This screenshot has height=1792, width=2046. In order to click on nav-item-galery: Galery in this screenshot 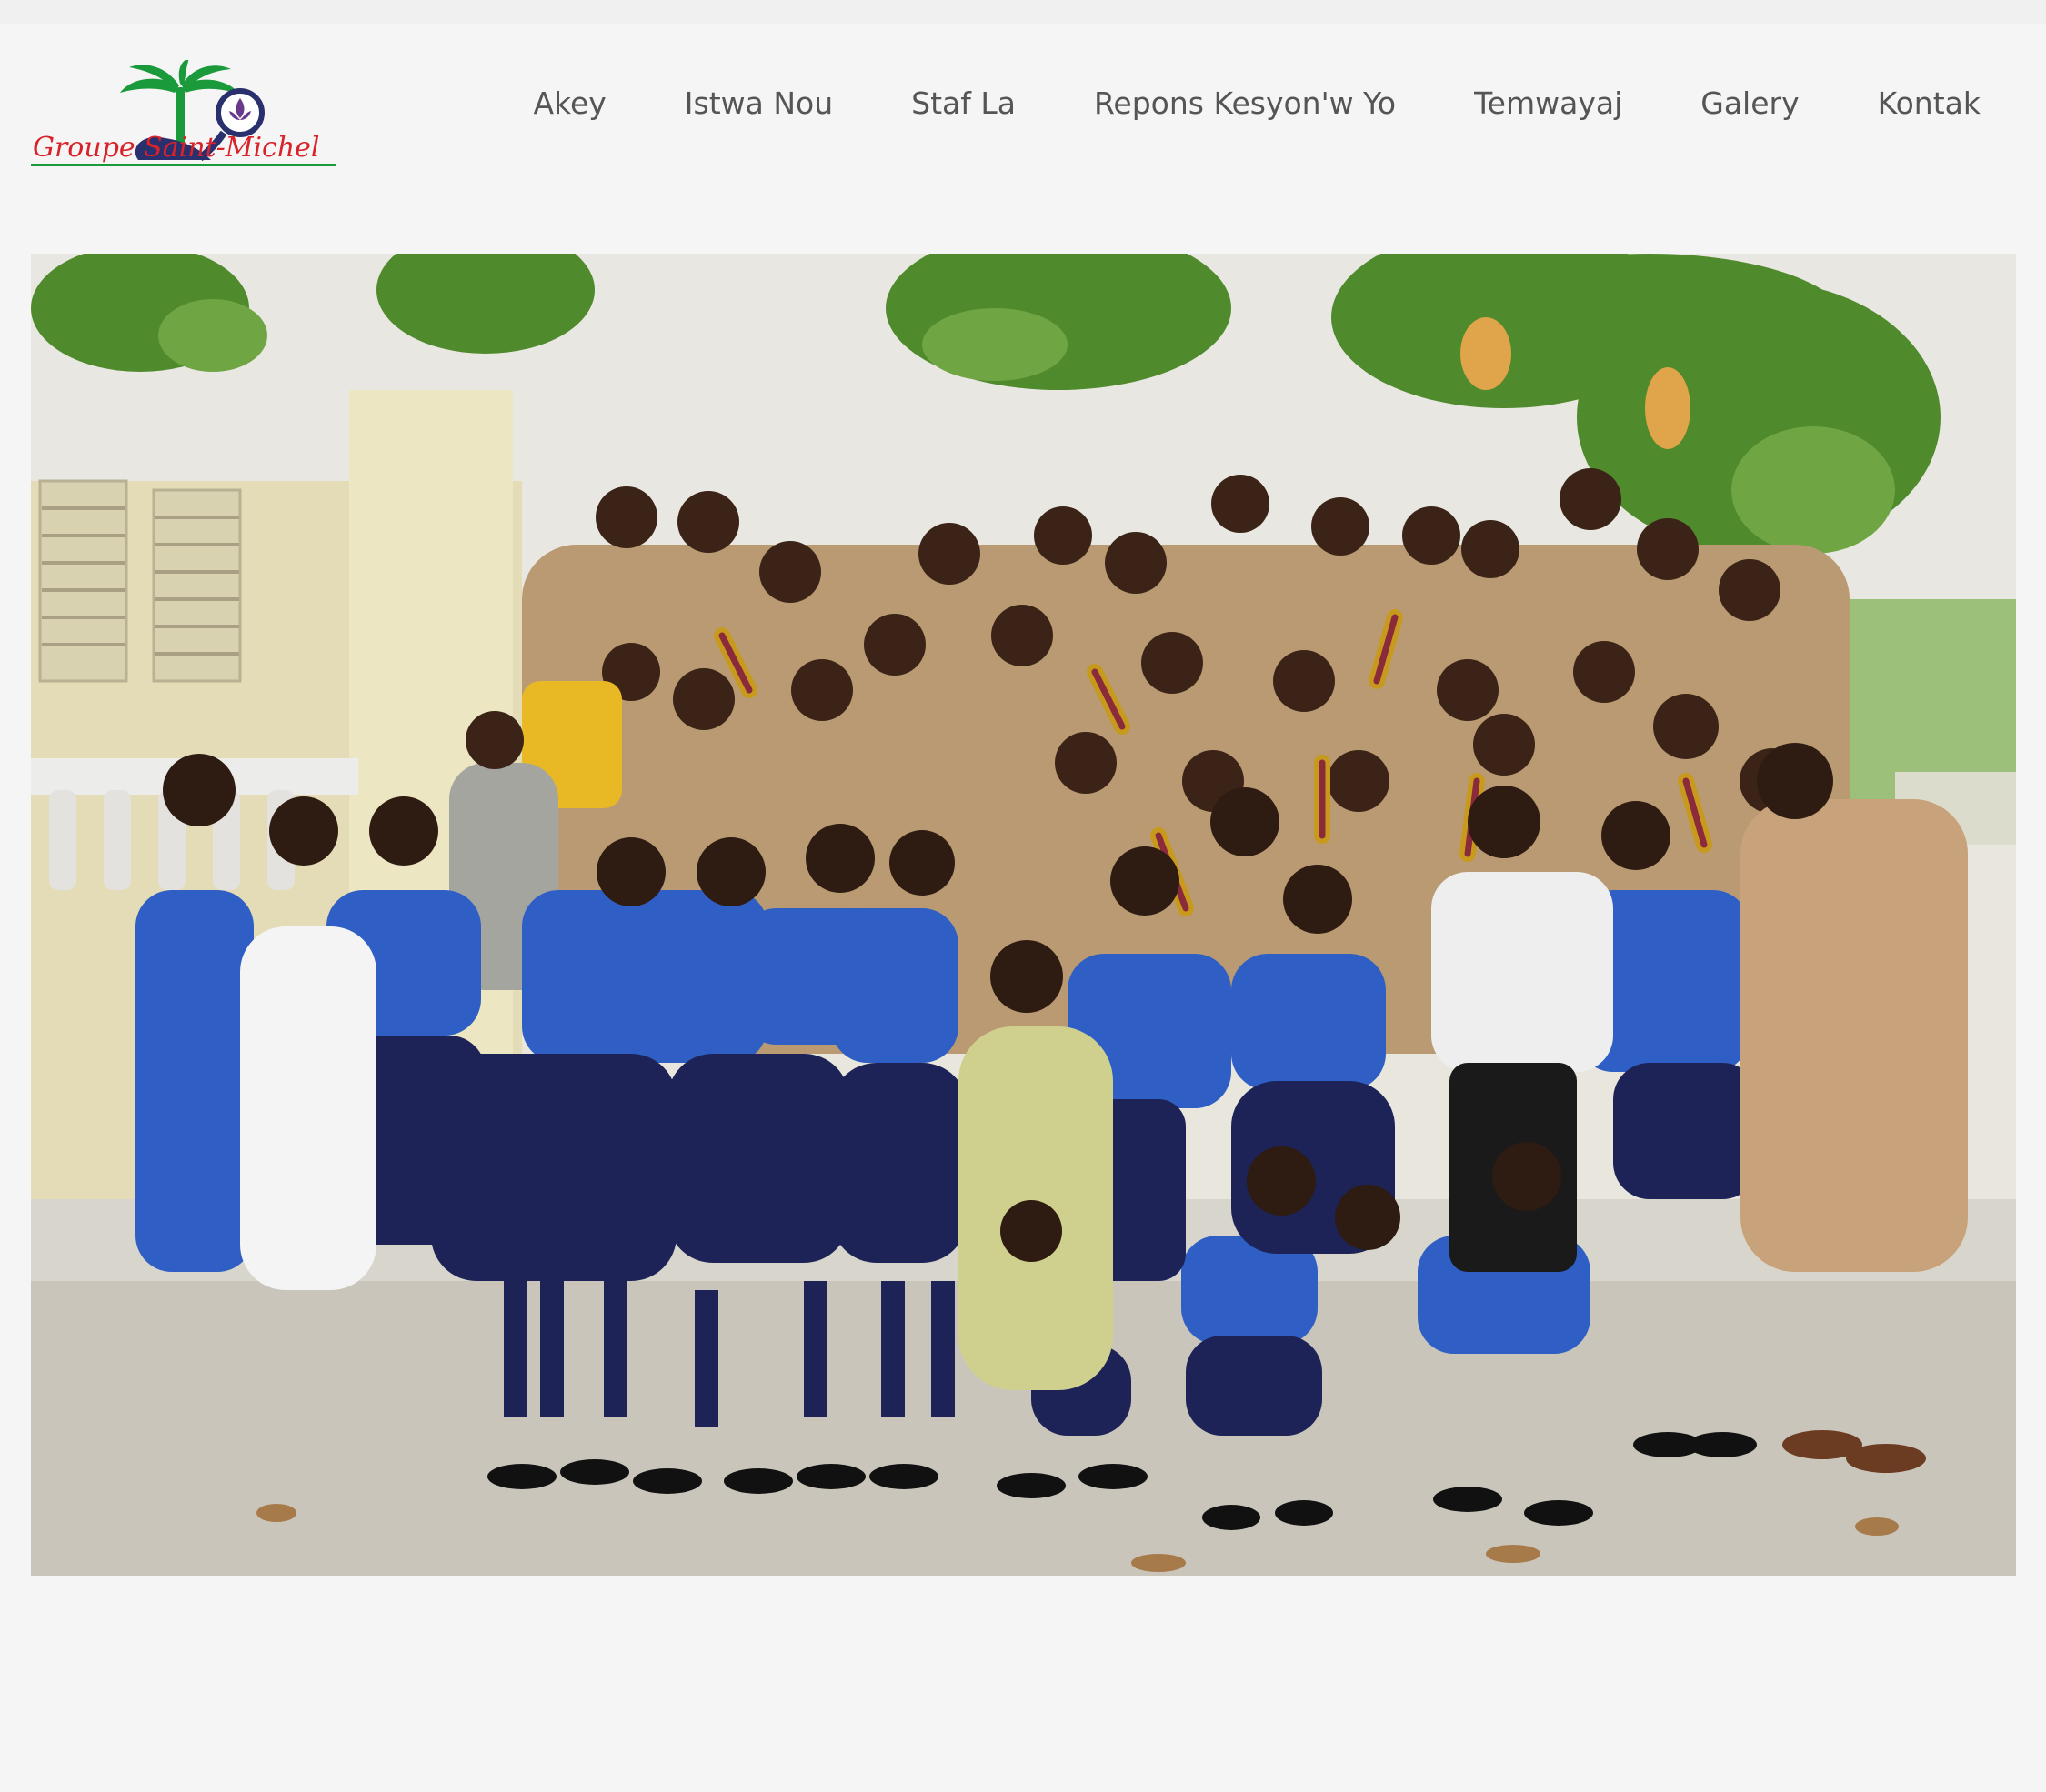, I will do `click(1749, 103)`.